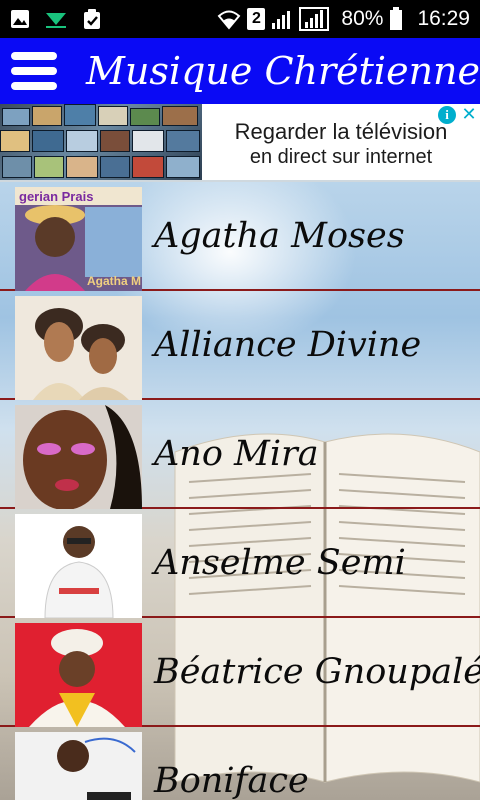 The height and width of the screenshot is (800, 480). What do you see at coordinates (92, 19) in the screenshot?
I see `clipboard-check-icon` at bounding box center [92, 19].